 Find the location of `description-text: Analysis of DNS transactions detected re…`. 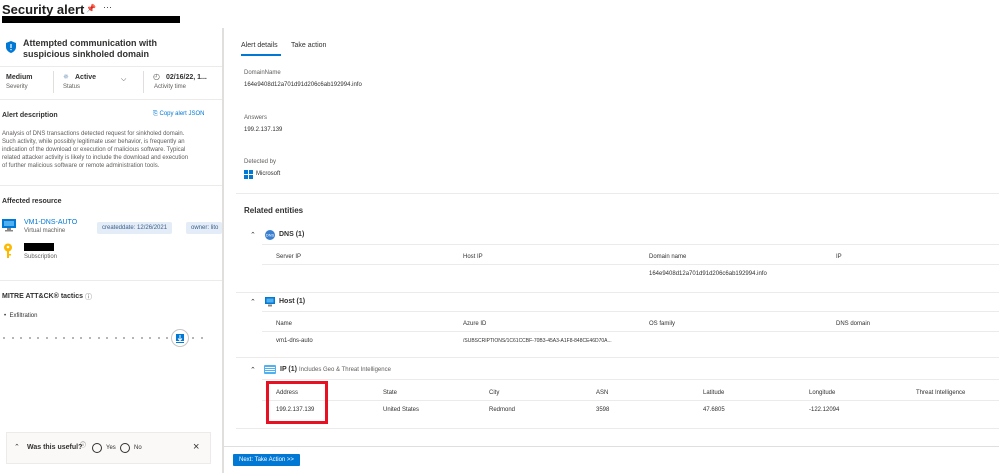

description-text: Analysis of DNS transactions detected re… is located at coordinates (111, 150).